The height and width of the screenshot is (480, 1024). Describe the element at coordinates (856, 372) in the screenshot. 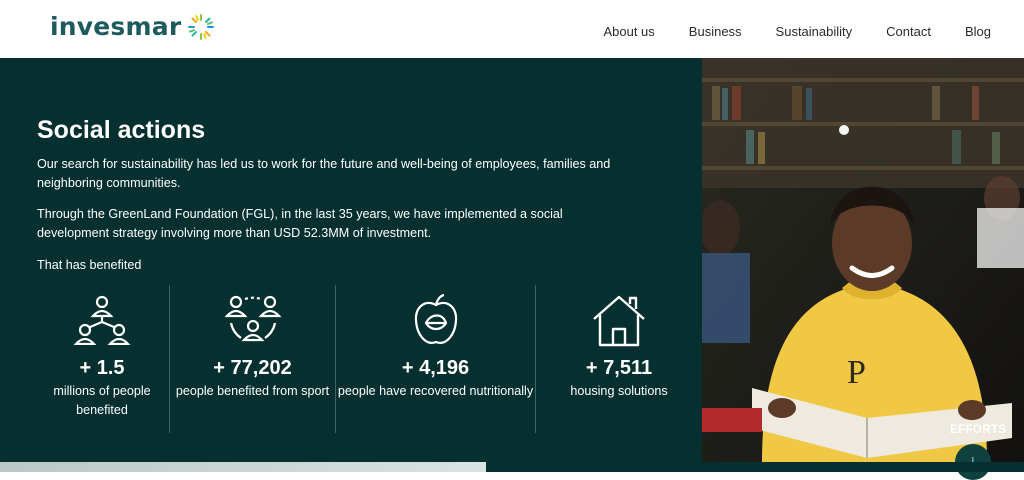

I see `svg-text: P` at that location.